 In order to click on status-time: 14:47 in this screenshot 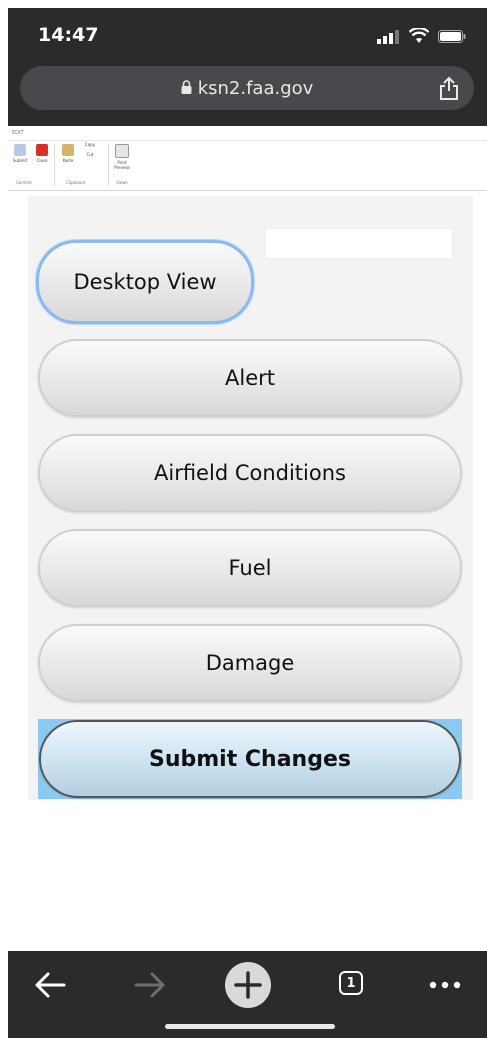, I will do `click(68, 35)`.